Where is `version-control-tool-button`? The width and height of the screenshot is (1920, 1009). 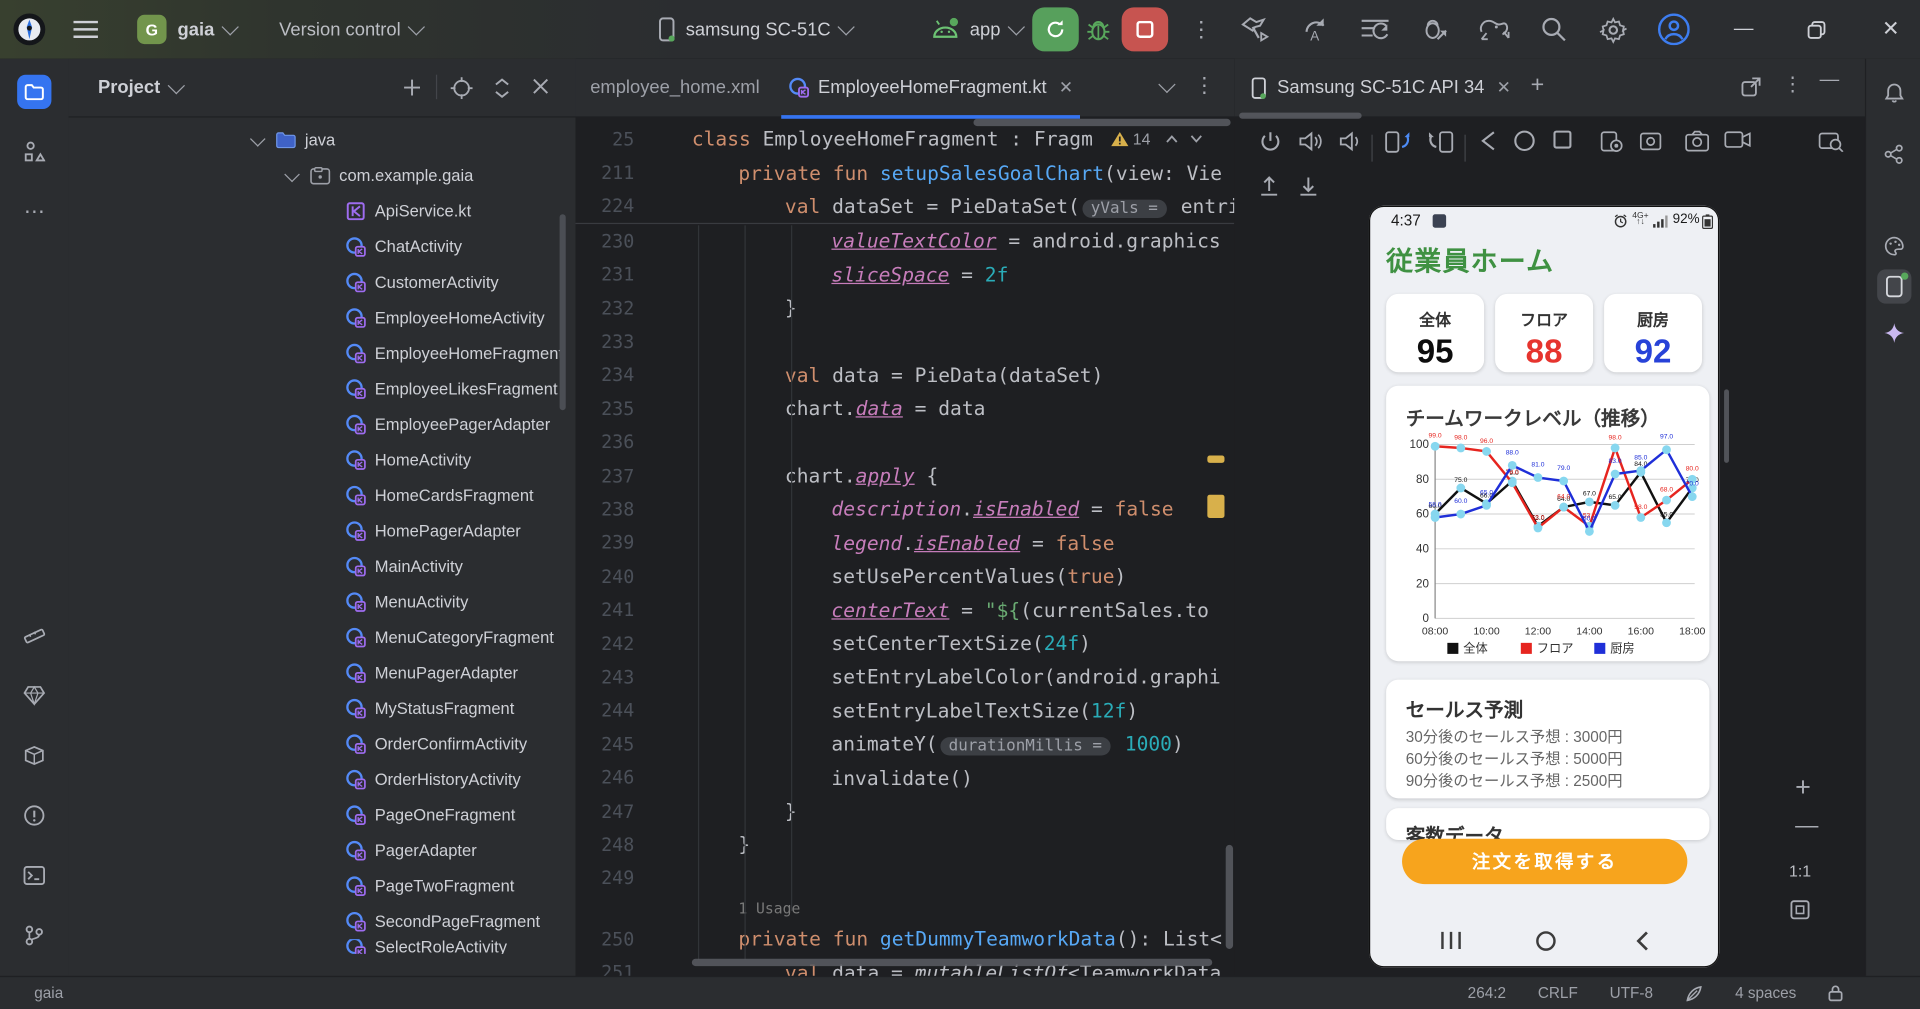 version-control-tool-button is located at coordinates (34, 935).